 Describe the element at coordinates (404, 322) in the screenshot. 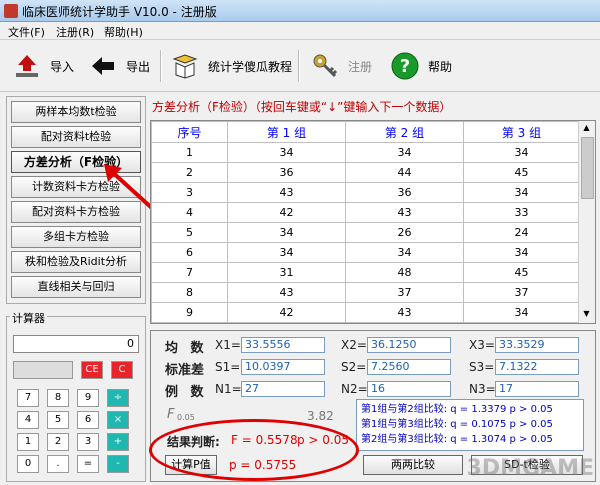

I see `group-2-cell: 25` at that location.